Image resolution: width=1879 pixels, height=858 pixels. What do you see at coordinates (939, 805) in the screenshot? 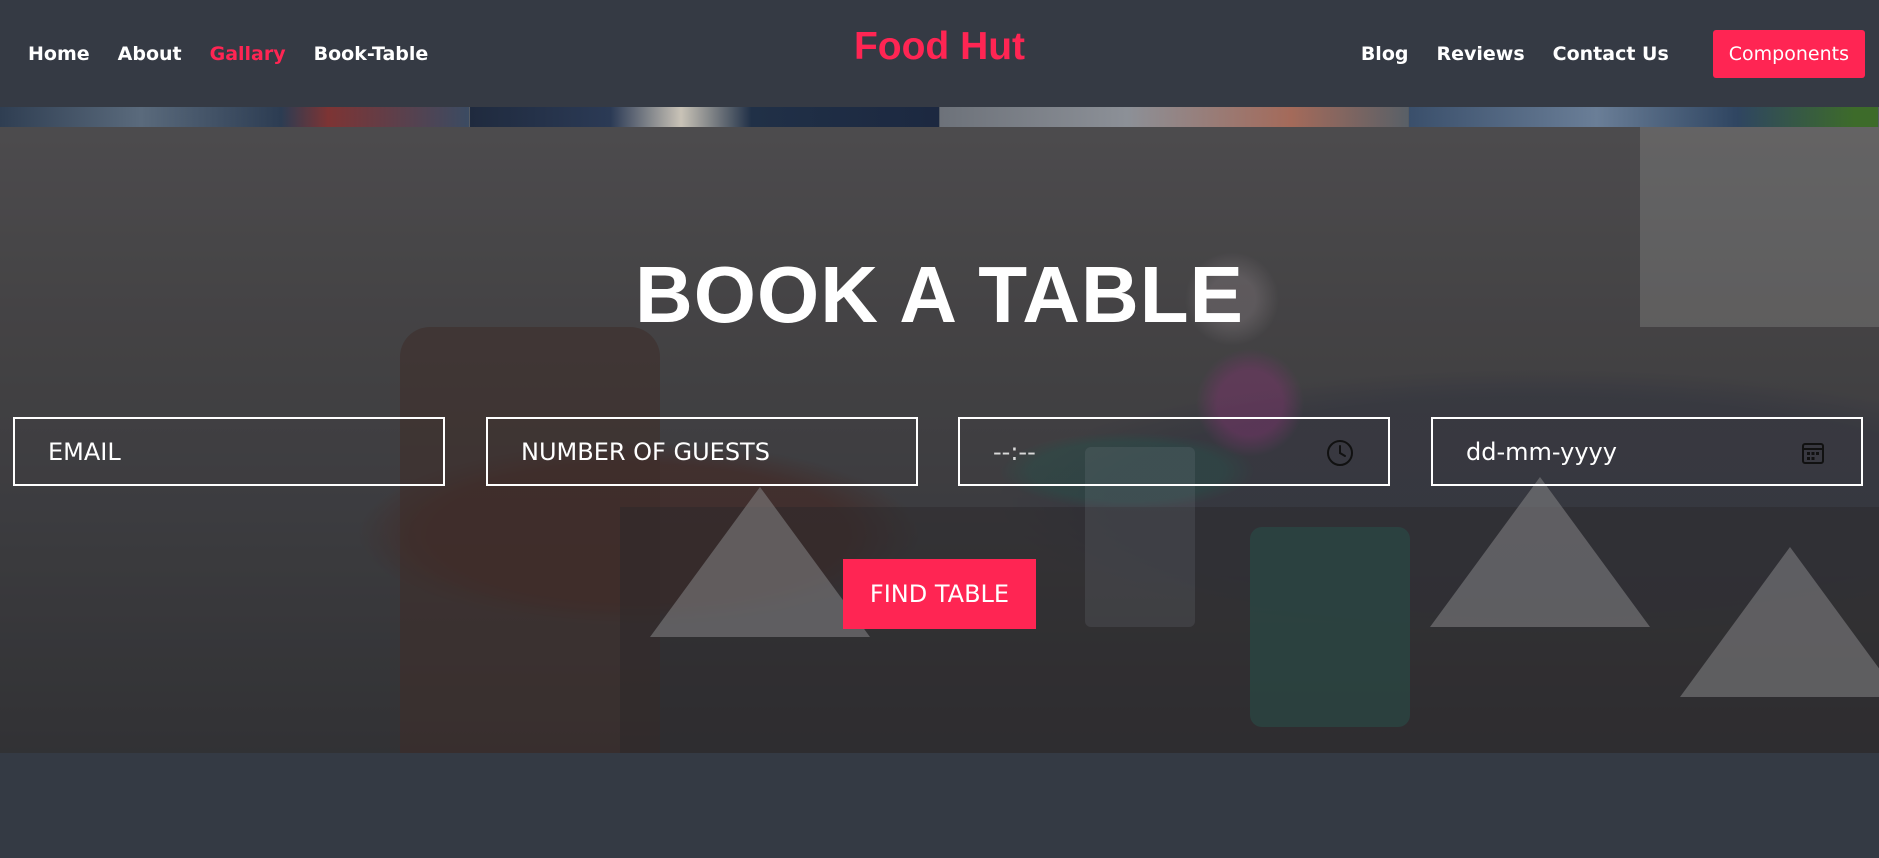
I see `page-bottom-band` at bounding box center [939, 805].